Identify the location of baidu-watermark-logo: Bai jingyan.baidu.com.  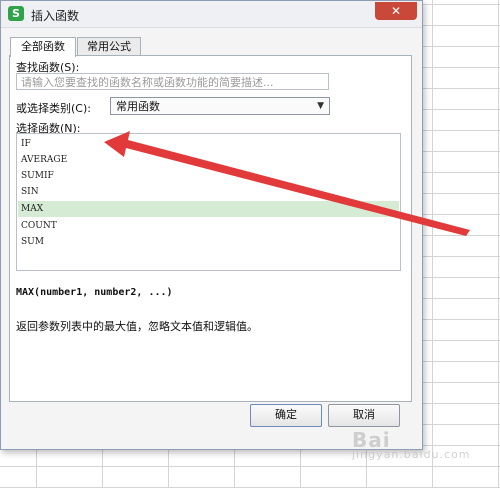
(411, 444).